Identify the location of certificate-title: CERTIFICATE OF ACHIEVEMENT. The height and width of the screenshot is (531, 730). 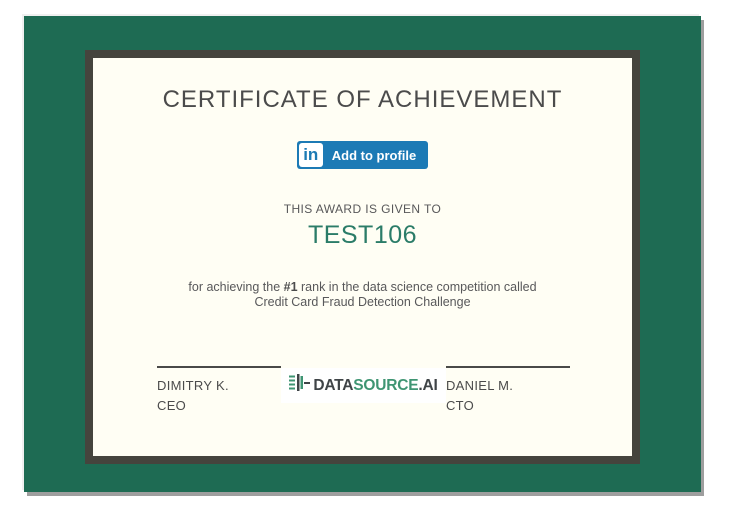
(362, 99).